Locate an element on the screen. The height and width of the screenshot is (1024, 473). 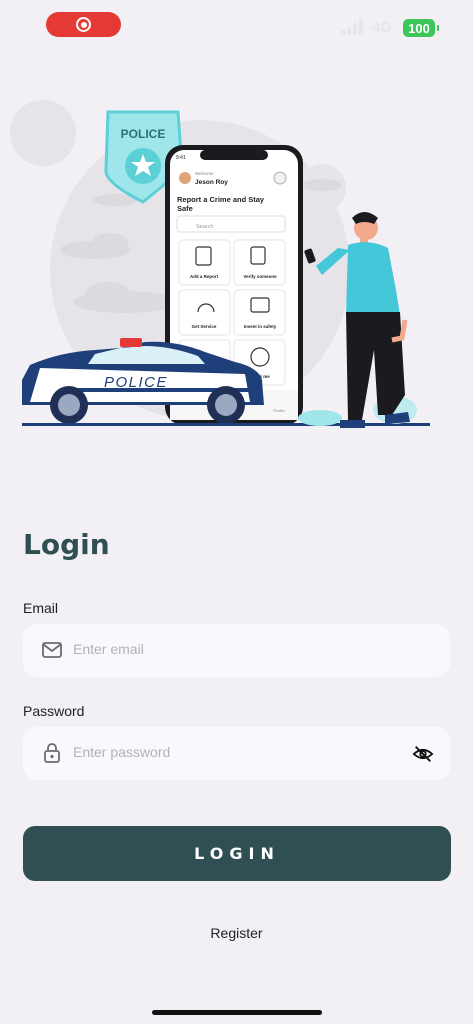
status-bar: 4G 100 is located at coordinates (236, 24).